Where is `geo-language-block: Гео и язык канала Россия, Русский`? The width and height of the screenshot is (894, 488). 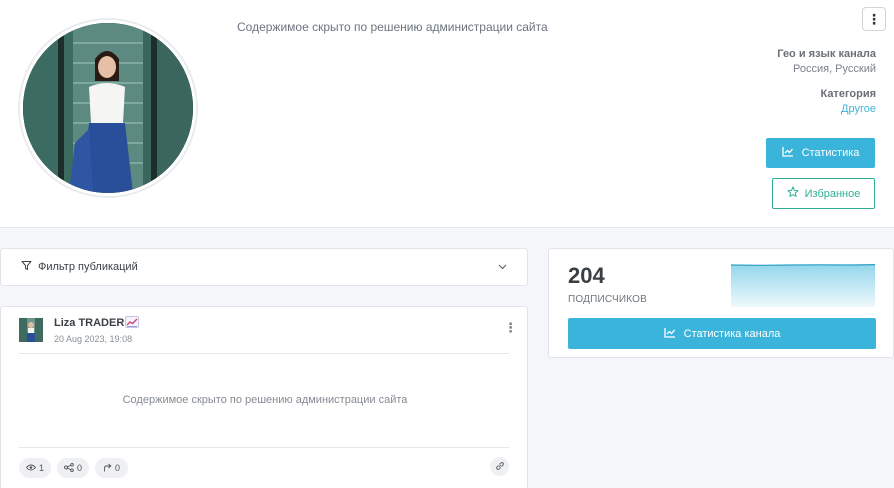
geo-language-block: Гео и язык канала Россия, Русский is located at coordinates (826, 61).